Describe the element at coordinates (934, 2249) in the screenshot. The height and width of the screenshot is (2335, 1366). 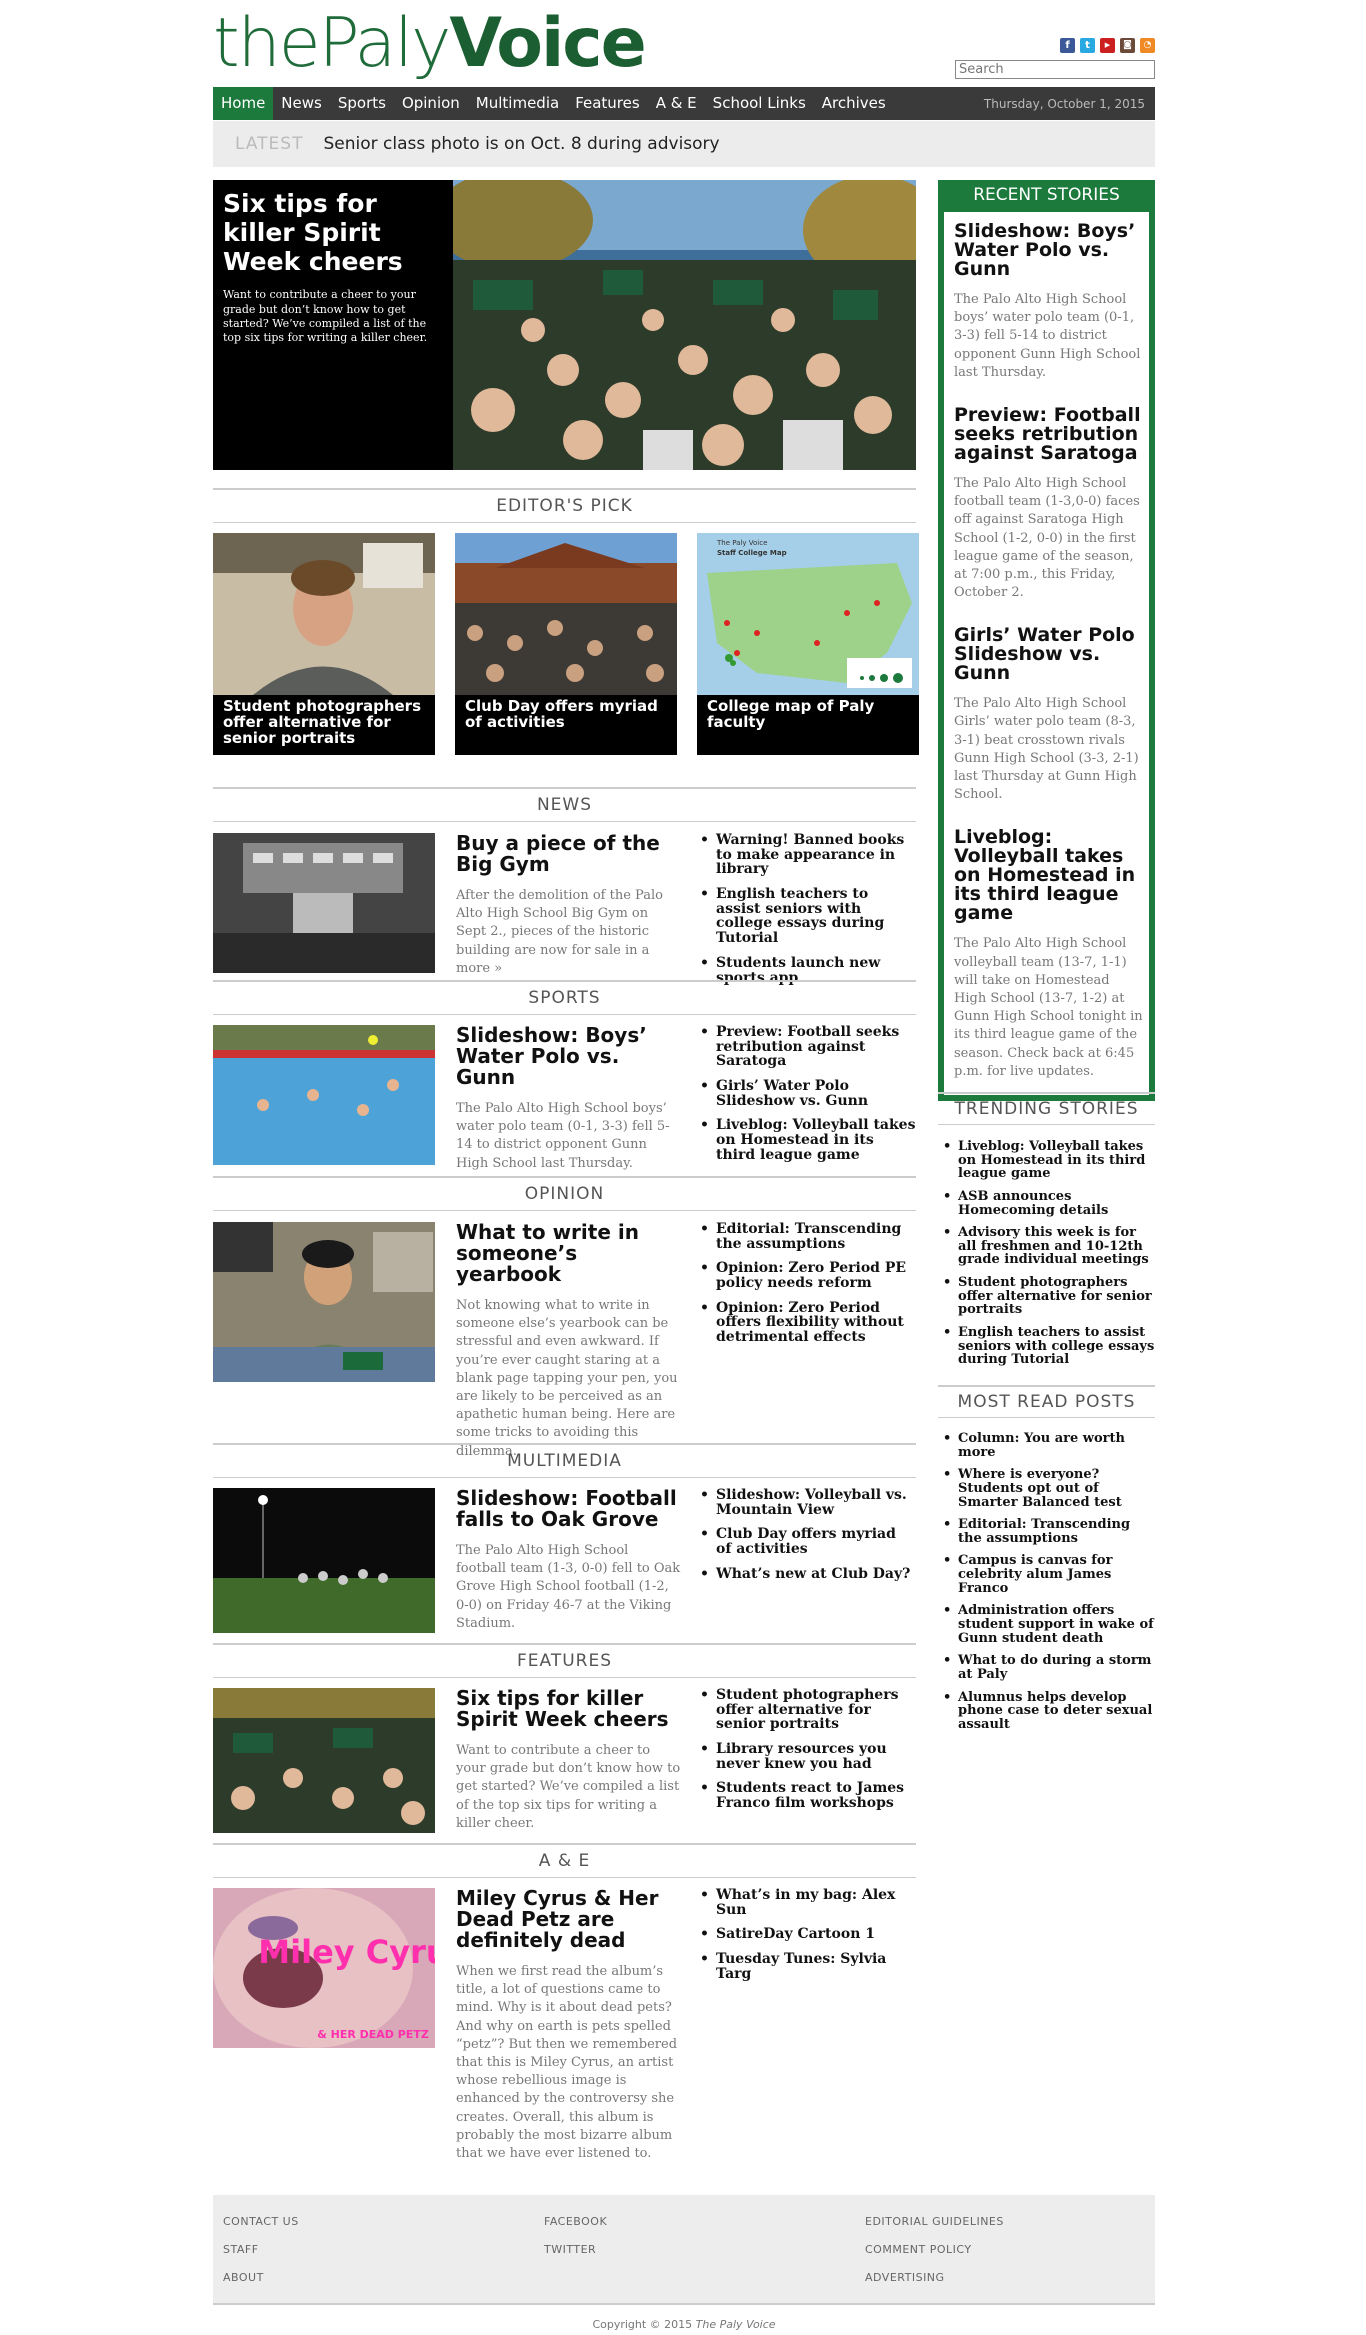
I see `footer-link-comment-policy: COMMENT POLICY` at that location.